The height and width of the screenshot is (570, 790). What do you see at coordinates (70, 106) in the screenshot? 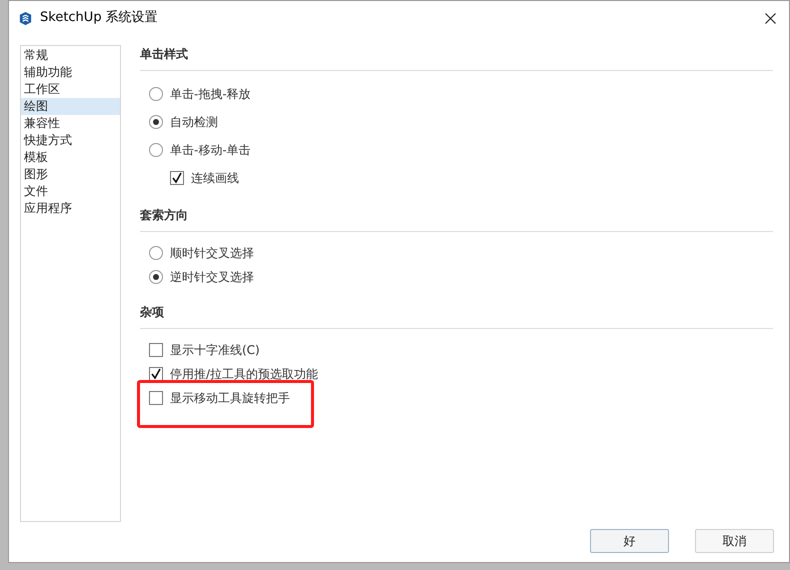
I see `category-item: 绘图` at bounding box center [70, 106].